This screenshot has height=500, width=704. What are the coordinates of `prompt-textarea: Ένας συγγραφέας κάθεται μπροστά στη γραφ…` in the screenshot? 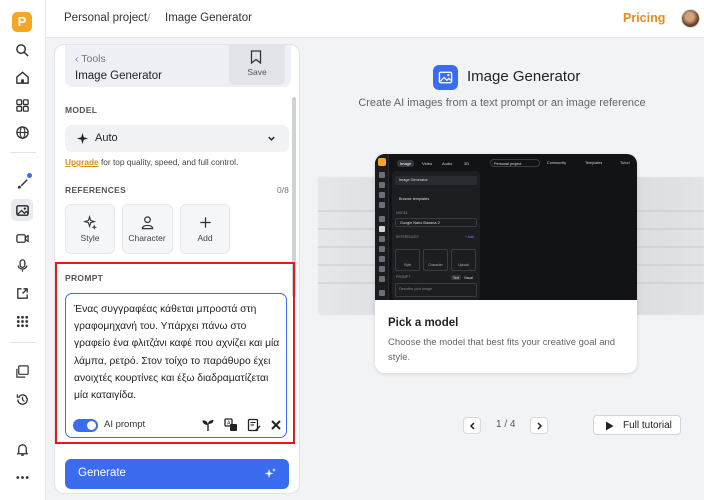 It's located at (176, 365).